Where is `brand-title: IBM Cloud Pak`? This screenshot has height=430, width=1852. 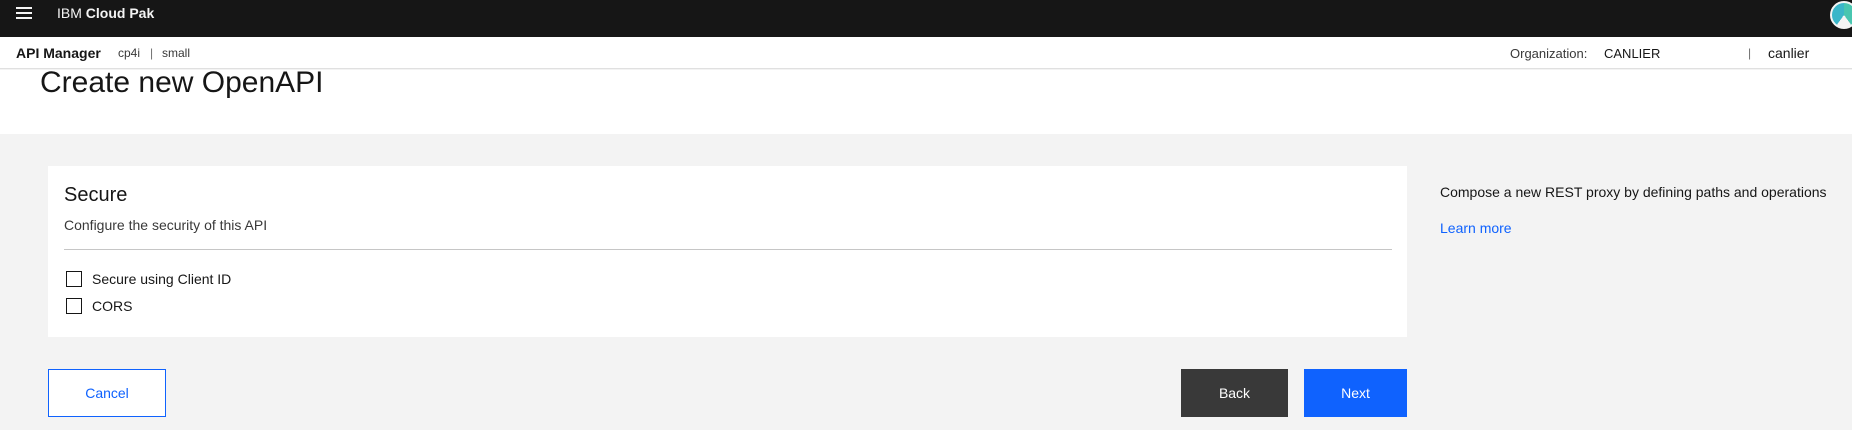 brand-title: IBM Cloud Pak is located at coordinates (105, 13).